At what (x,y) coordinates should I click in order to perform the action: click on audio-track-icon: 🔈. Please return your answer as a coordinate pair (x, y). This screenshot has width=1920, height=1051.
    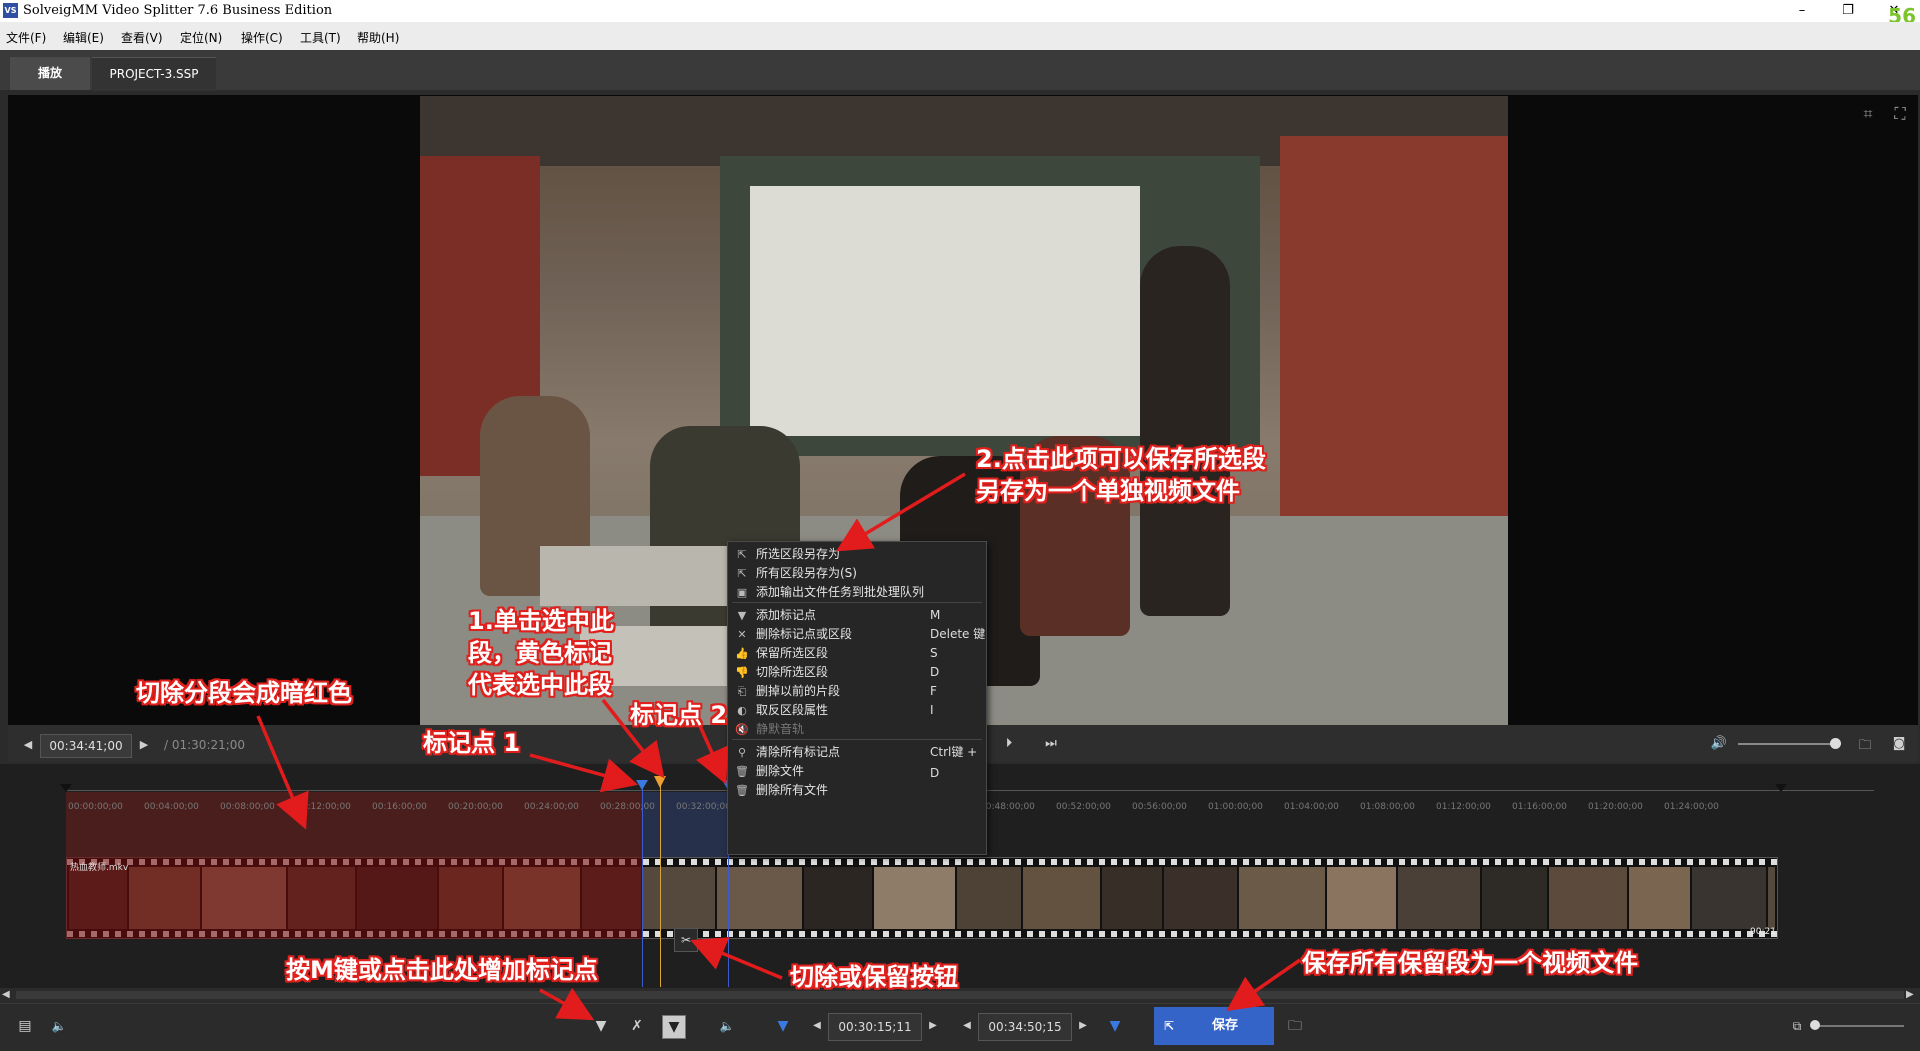
    Looking at the image, I should click on (59, 1026).